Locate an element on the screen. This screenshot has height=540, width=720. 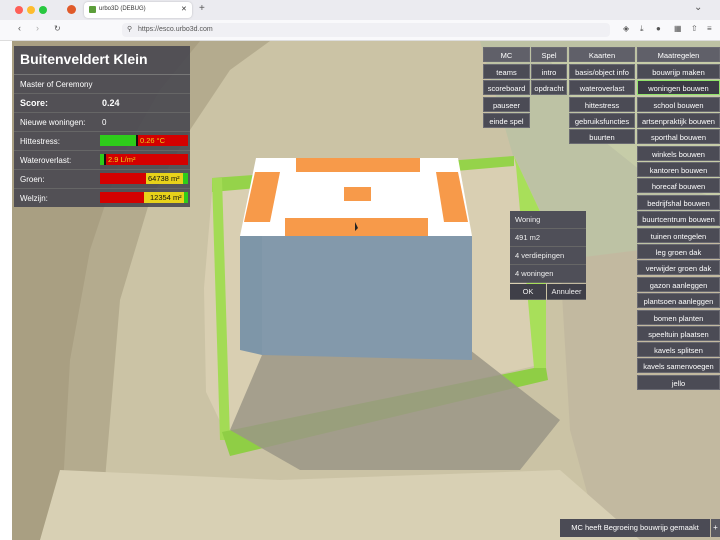
dialog-area: 491 m2 is located at coordinates (548, 238).